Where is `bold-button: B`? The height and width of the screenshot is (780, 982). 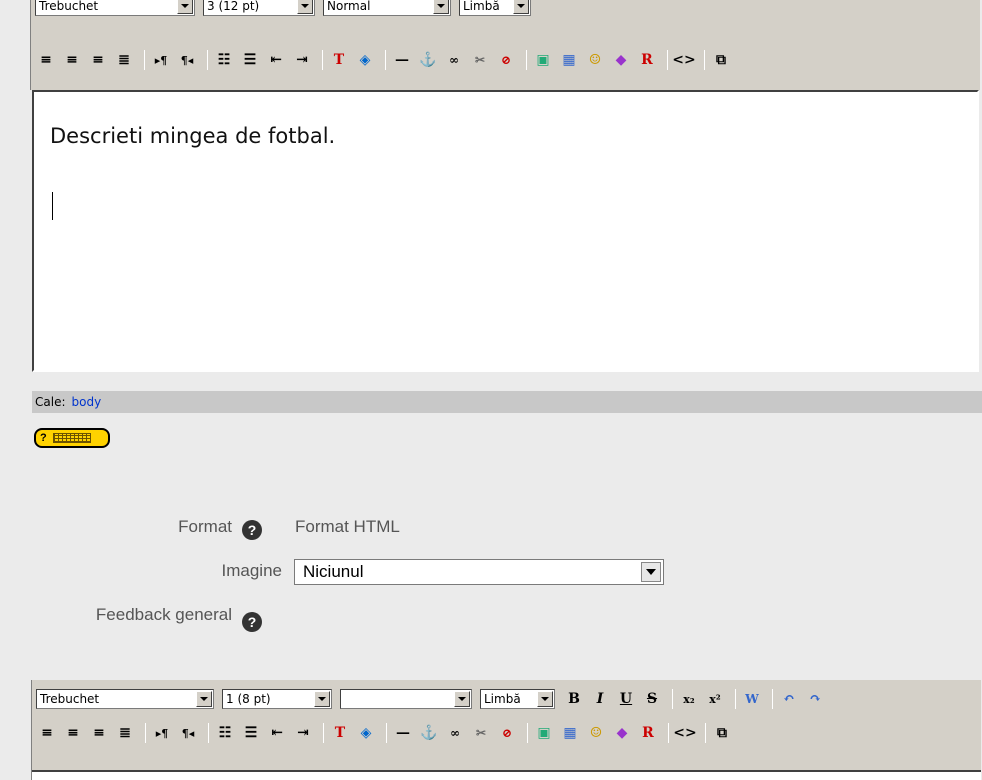 bold-button: B is located at coordinates (574, 699).